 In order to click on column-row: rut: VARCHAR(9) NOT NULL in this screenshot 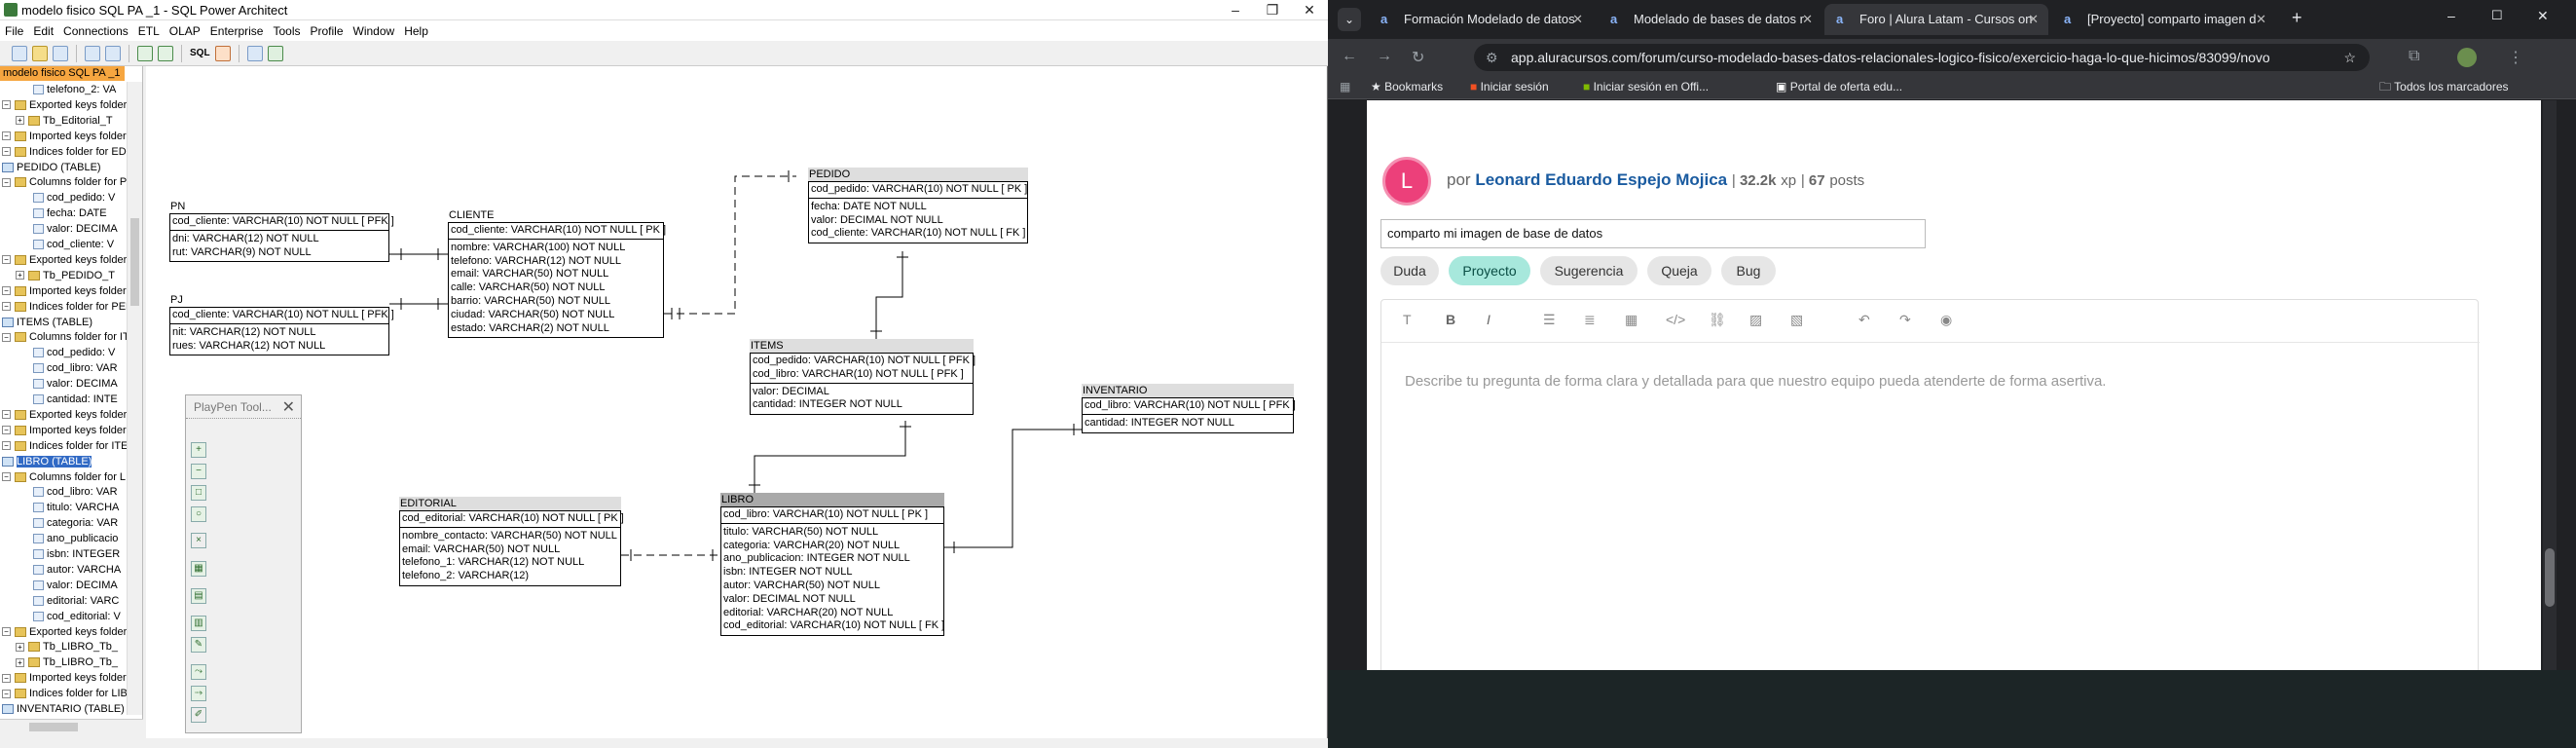, I will do `click(279, 253)`.